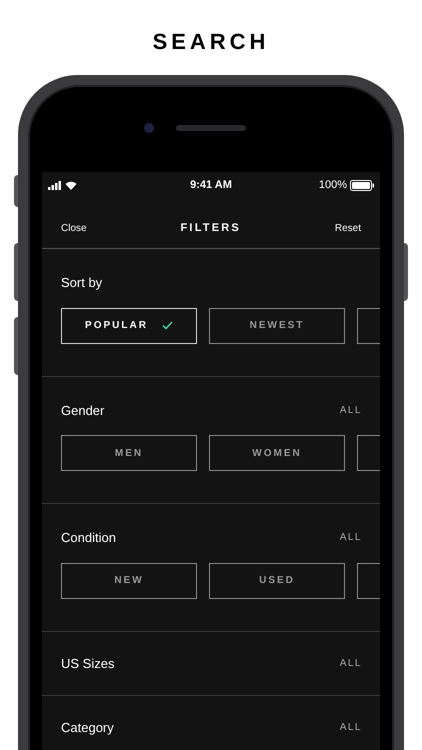  I want to click on speaker-grille, so click(211, 128).